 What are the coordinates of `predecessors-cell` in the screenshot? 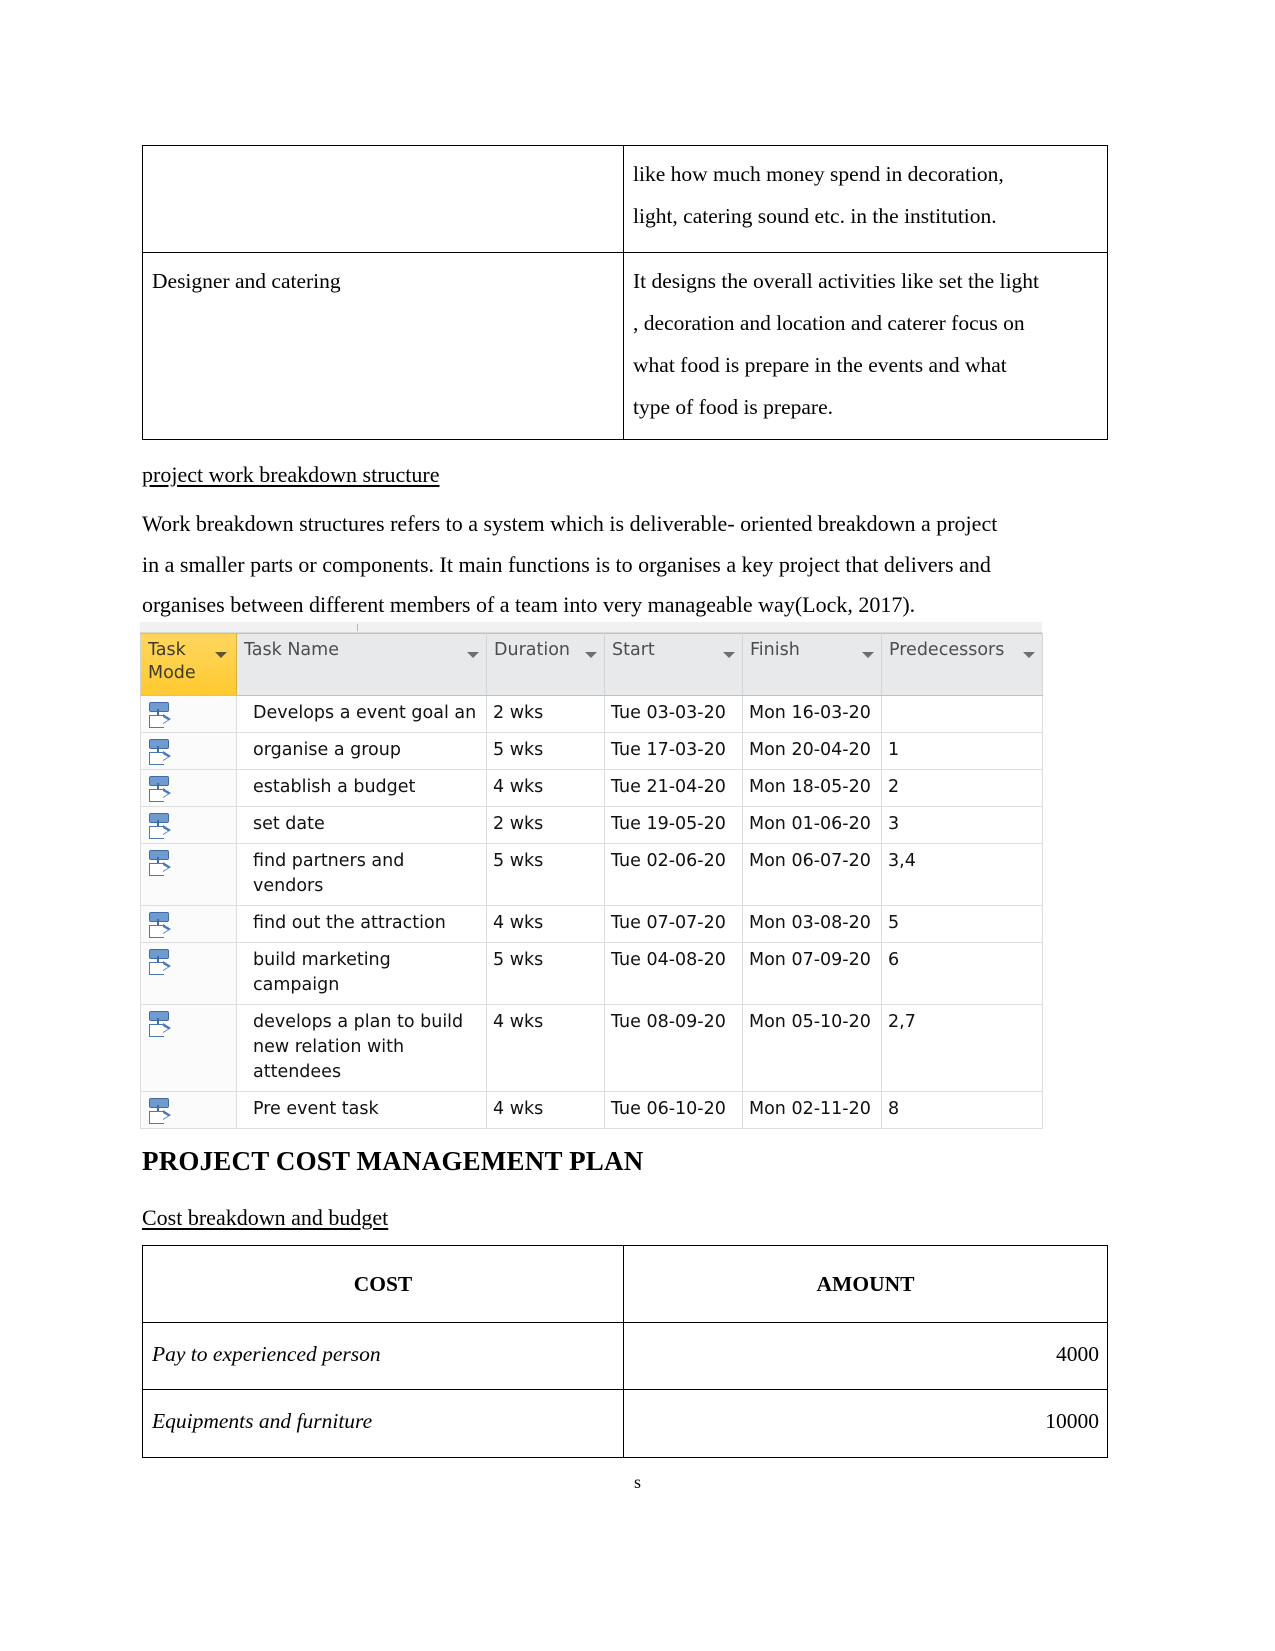 It's located at (962, 714).